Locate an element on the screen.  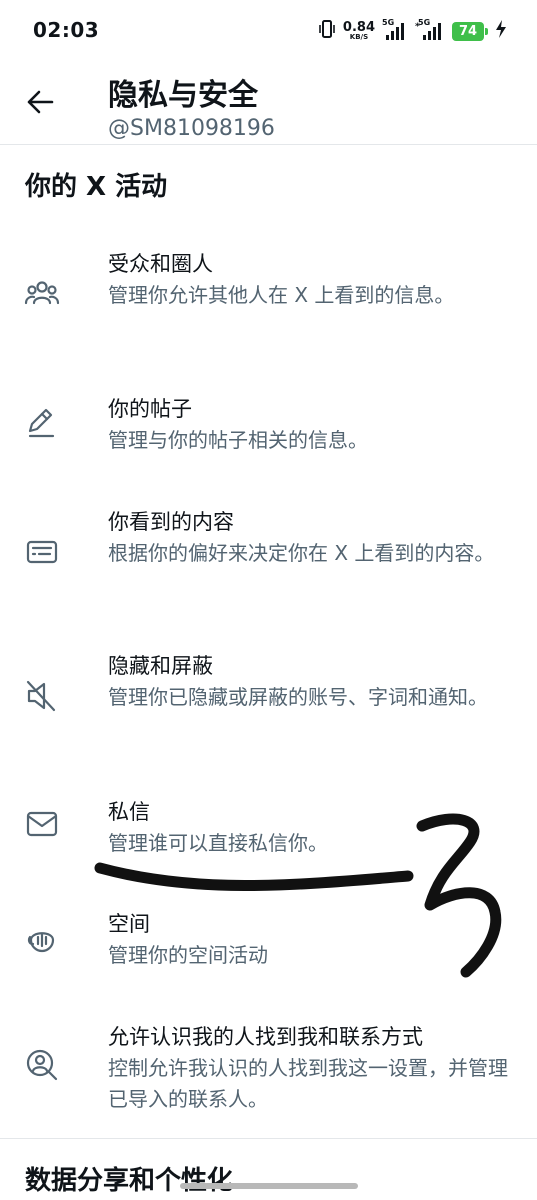
home-indicator is located at coordinates (269, 1186).